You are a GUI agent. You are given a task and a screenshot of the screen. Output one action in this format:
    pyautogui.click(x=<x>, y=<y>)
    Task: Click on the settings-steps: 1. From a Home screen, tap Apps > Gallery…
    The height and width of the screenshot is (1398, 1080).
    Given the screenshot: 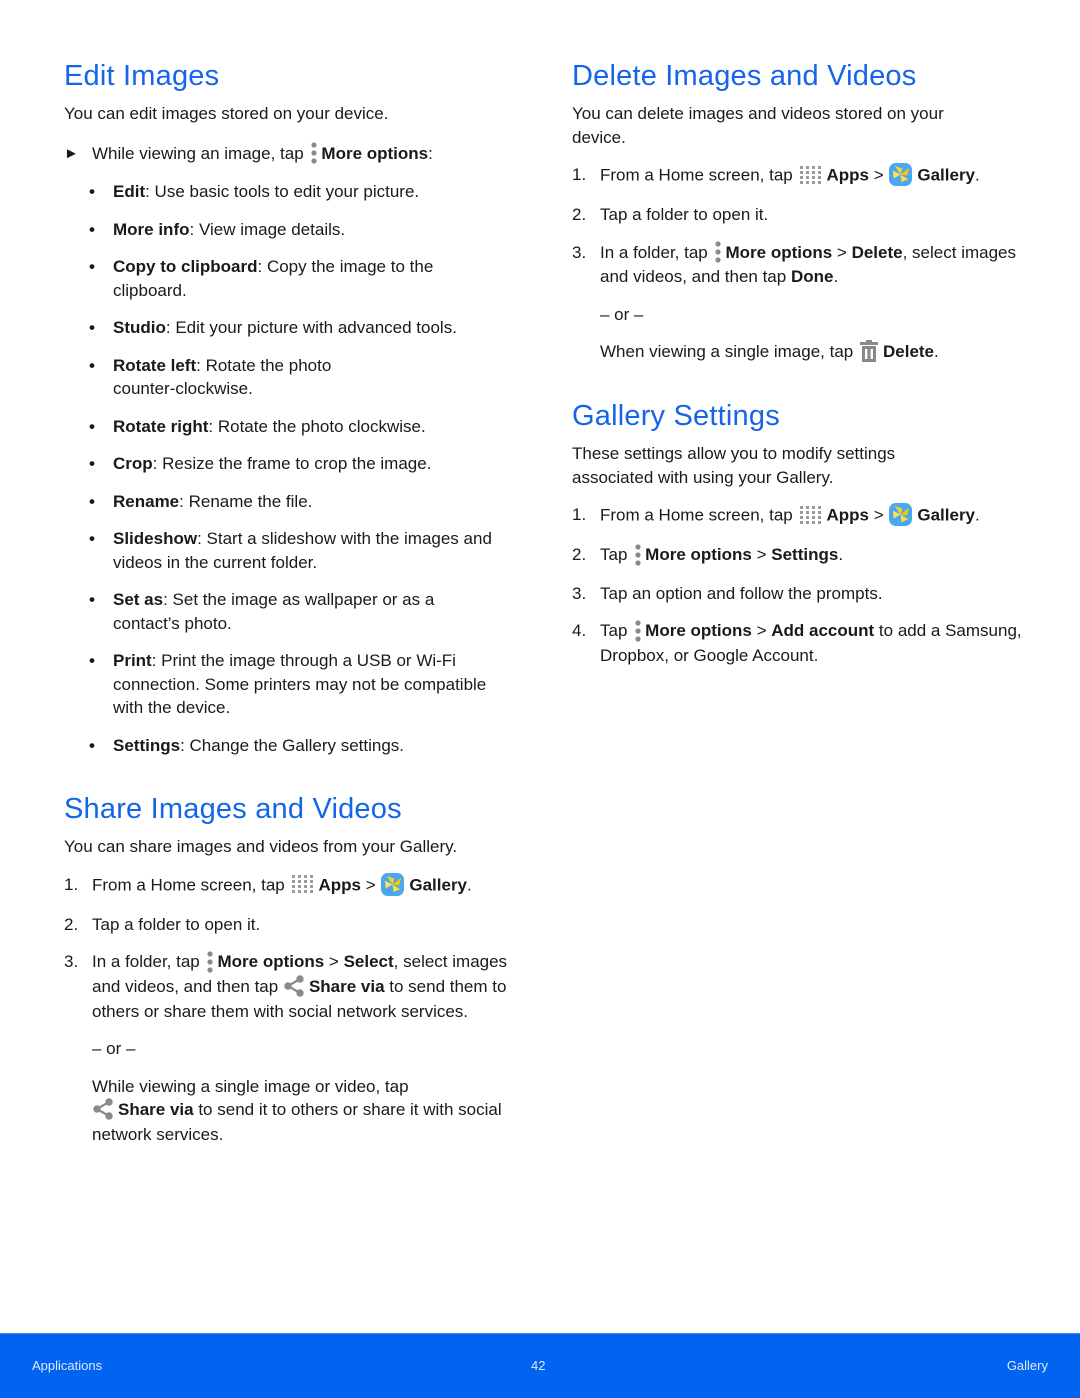 What is the action you would take?
    pyautogui.click(x=802, y=585)
    